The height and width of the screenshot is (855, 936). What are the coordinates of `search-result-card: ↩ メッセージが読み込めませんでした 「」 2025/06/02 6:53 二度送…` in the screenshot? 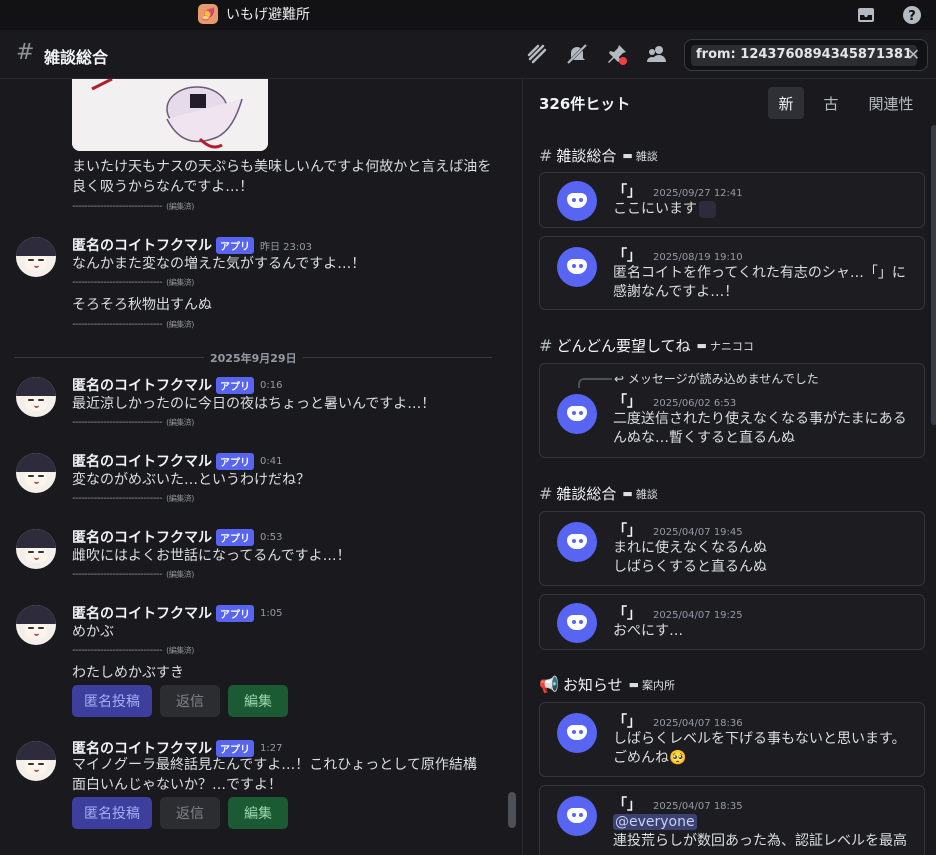 It's located at (732, 410).